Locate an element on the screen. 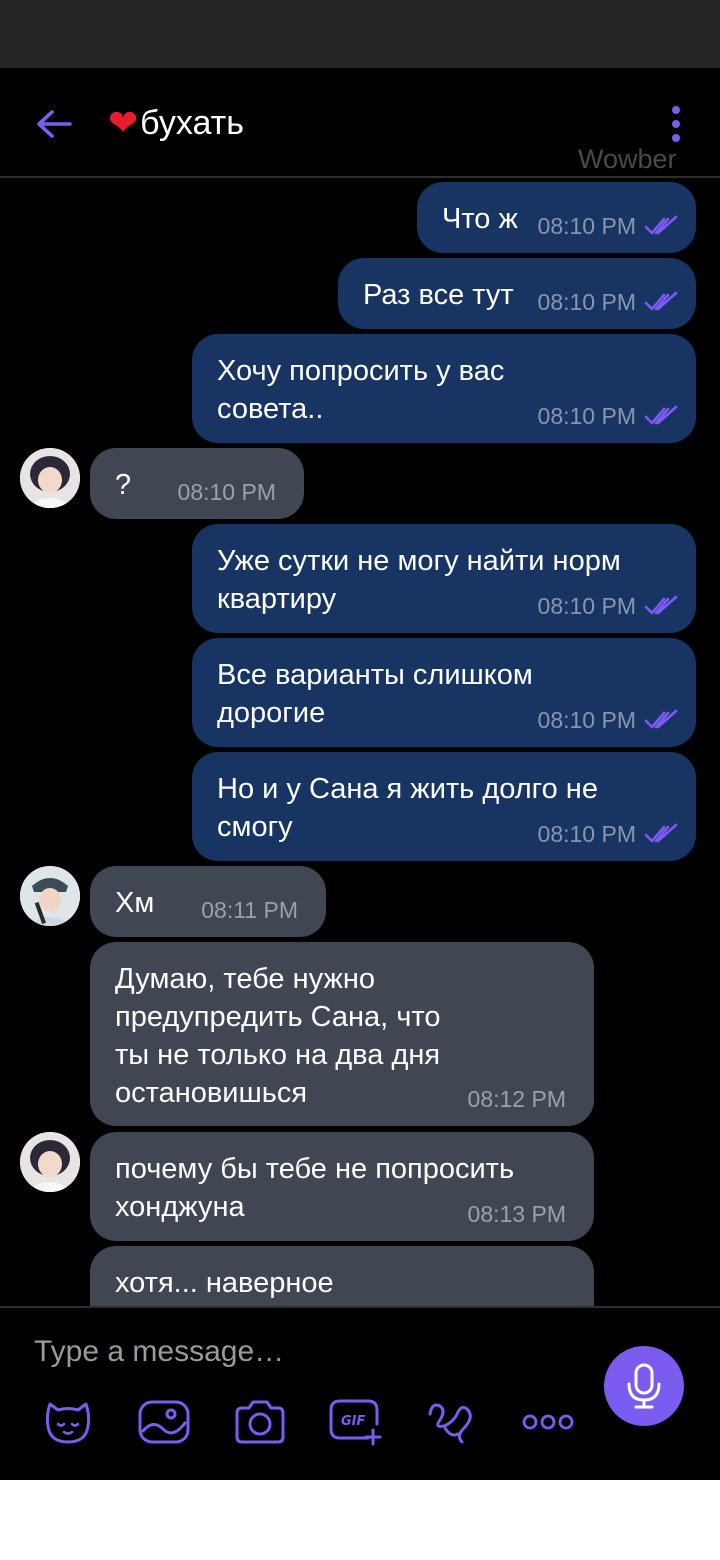  outgoing-message: Что ж 08:10 PM is located at coordinates (556, 217).